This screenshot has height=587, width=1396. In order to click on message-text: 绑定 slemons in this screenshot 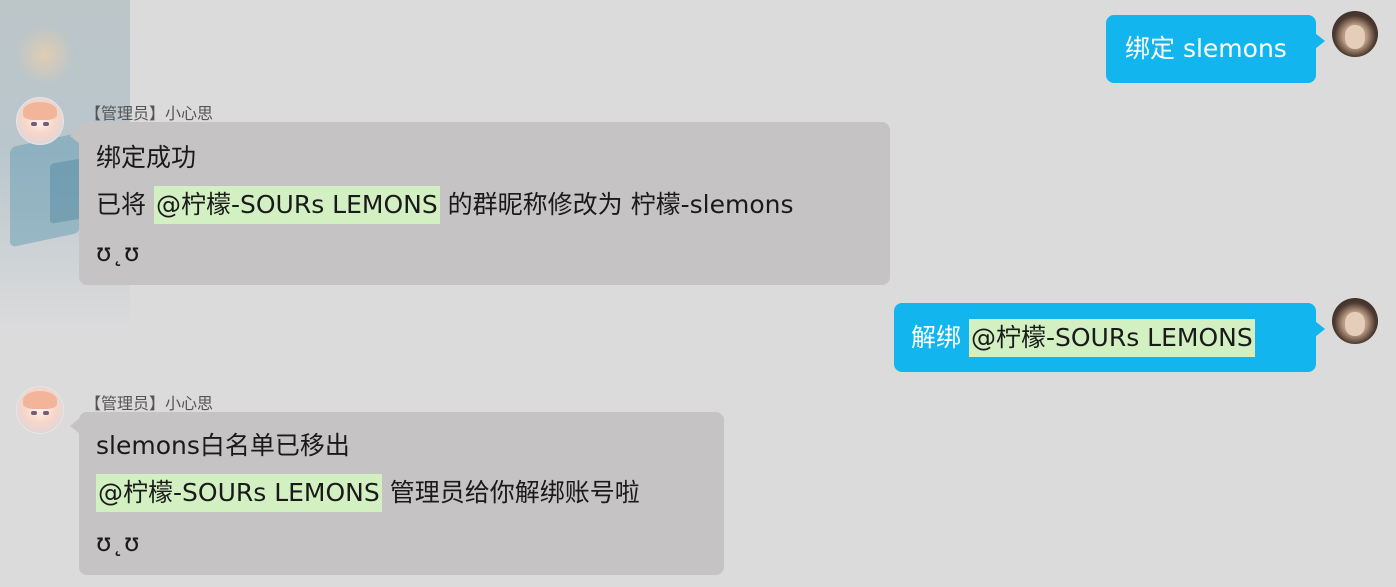, I will do `click(1206, 48)`.